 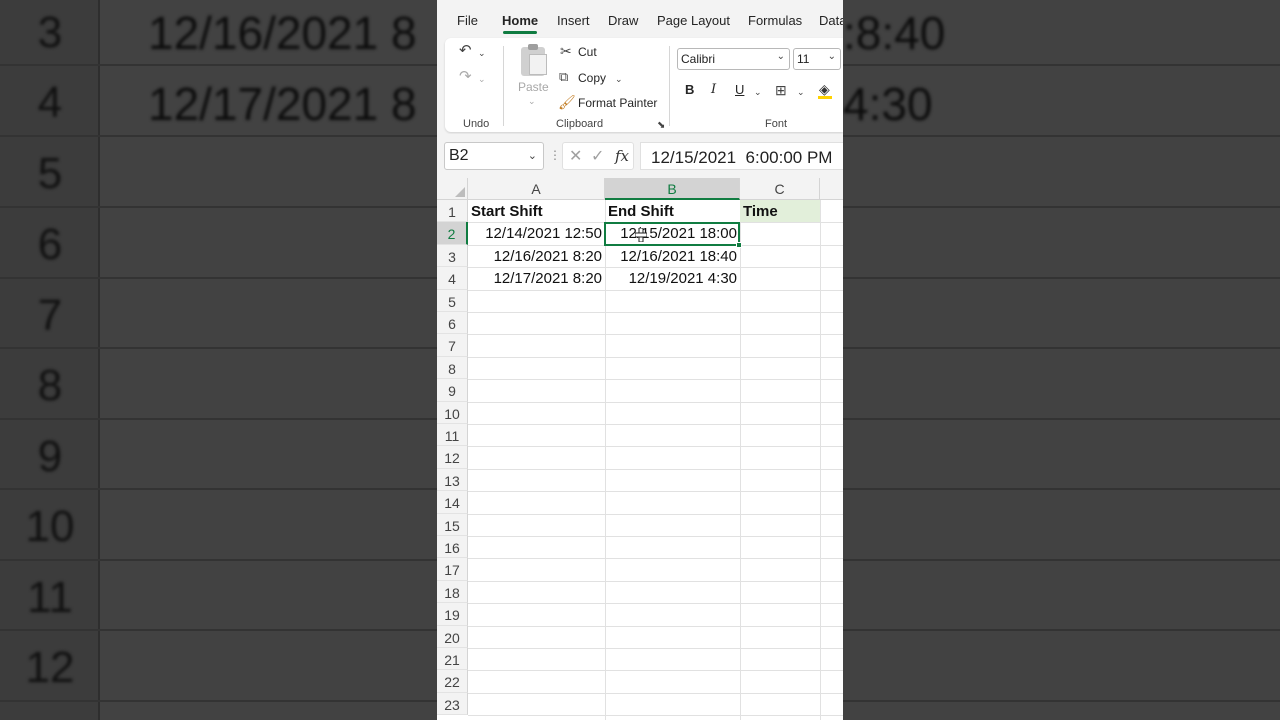 I want to click on font-size-value: 11, so click(x=803, y=59).